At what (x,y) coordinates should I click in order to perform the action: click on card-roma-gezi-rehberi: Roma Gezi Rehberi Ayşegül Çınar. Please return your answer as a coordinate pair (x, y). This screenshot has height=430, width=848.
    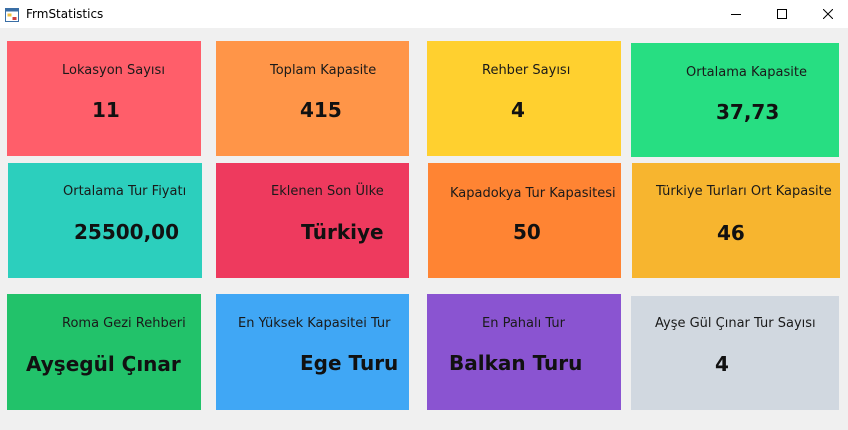
    Looking at the image, I should click on (104, 352).